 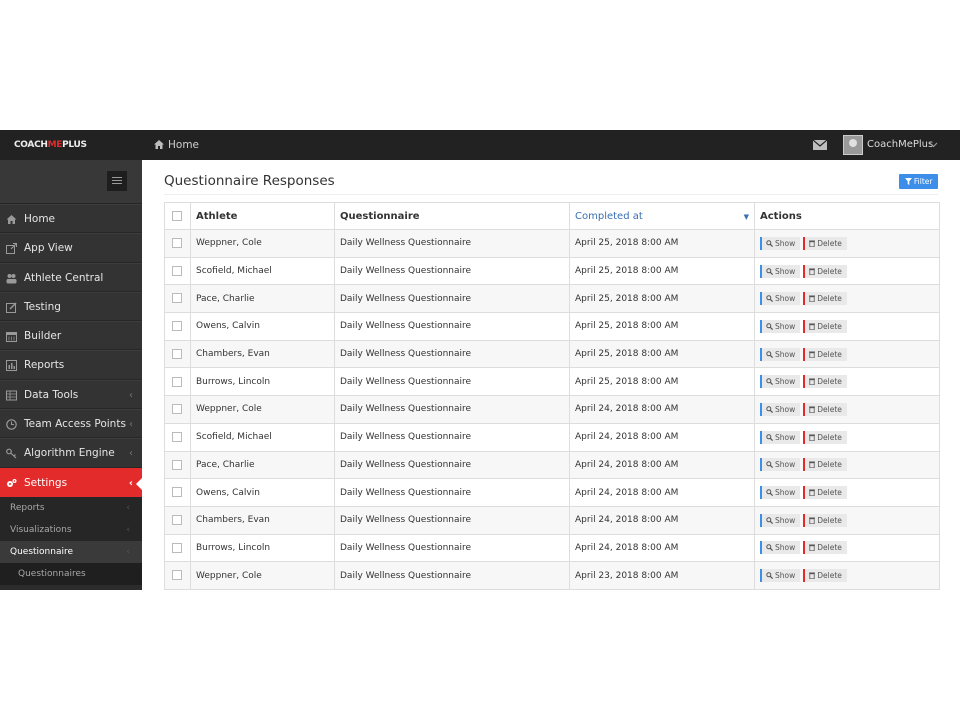 What do you see at coordinates (452, 216) in the screenshot?
I see `column-header-questionnaire: Questionnaire` at bounding box center [452, 216].